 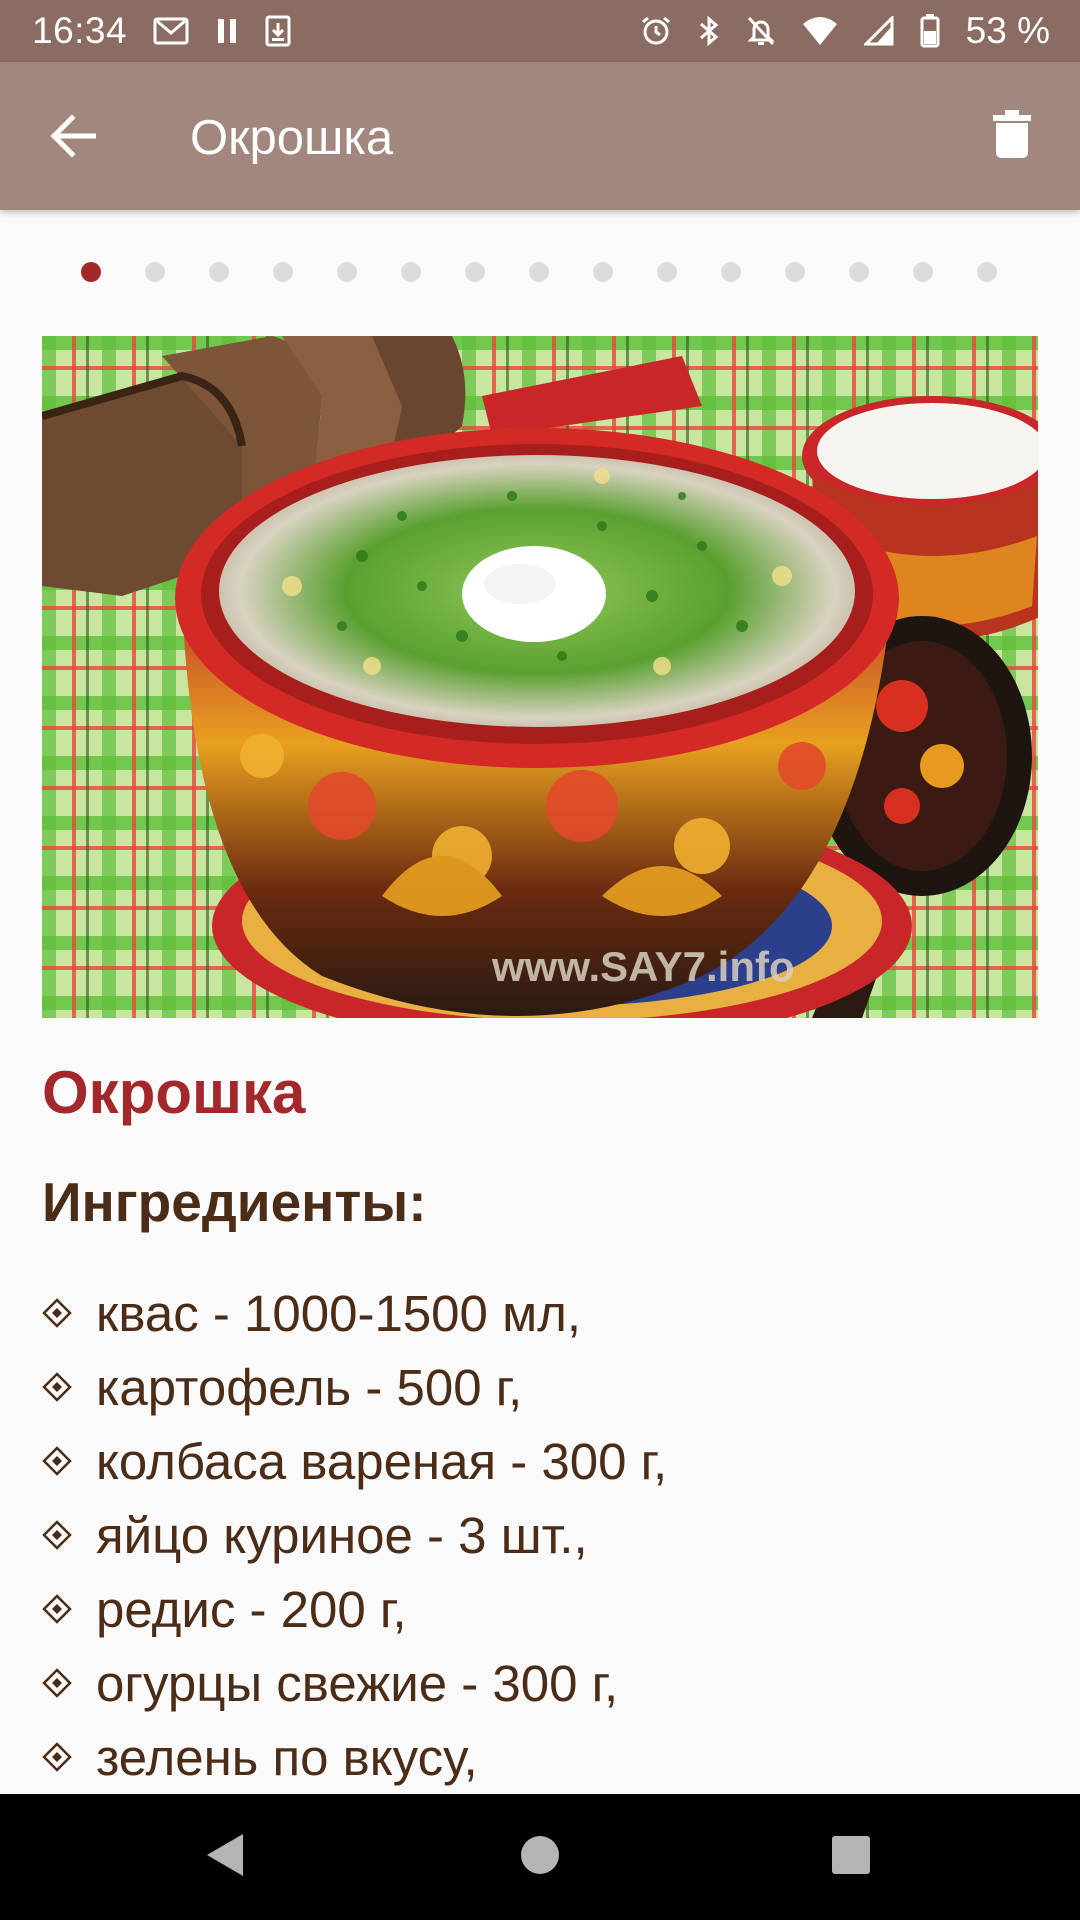 I want to click on back-triangle-icon, so click(x=225, y=1857).